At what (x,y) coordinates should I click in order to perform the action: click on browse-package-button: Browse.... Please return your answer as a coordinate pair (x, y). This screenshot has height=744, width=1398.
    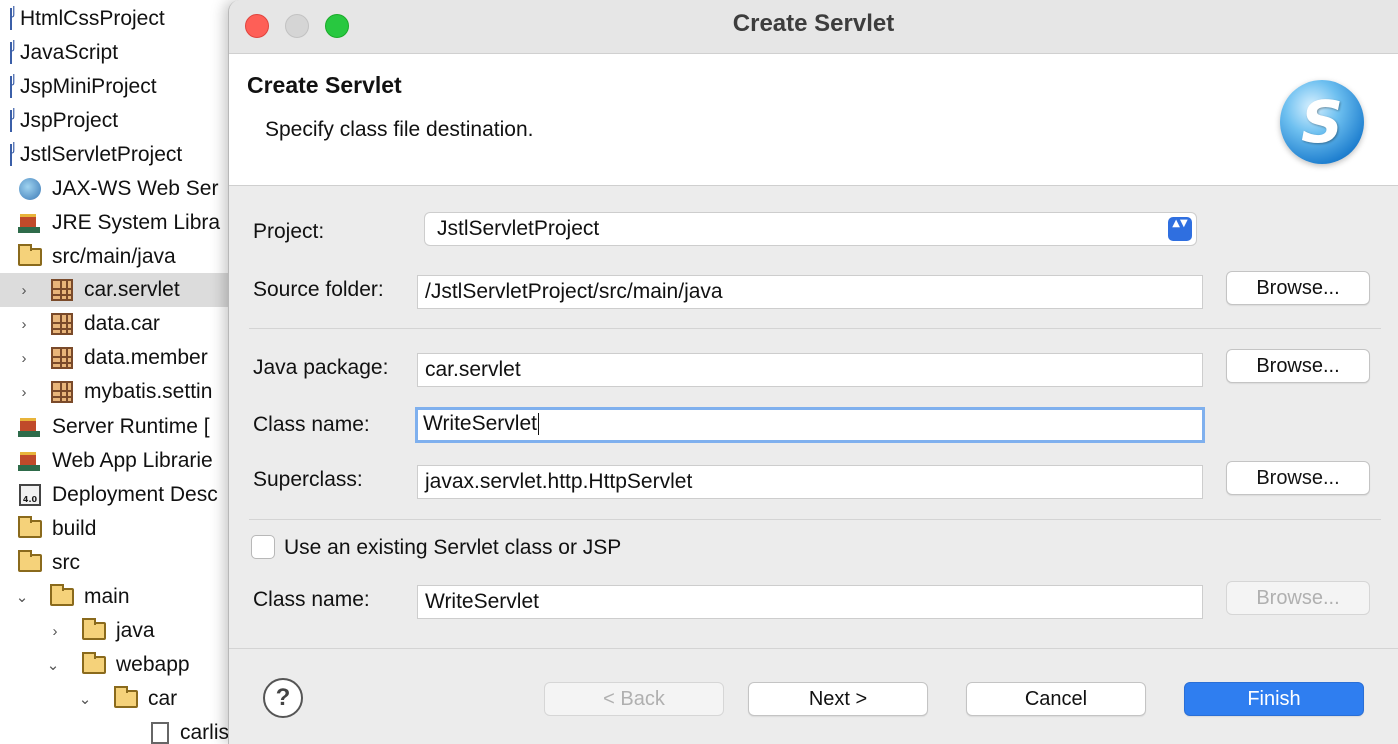
    Looking at the image, I should click on (1298, 366).